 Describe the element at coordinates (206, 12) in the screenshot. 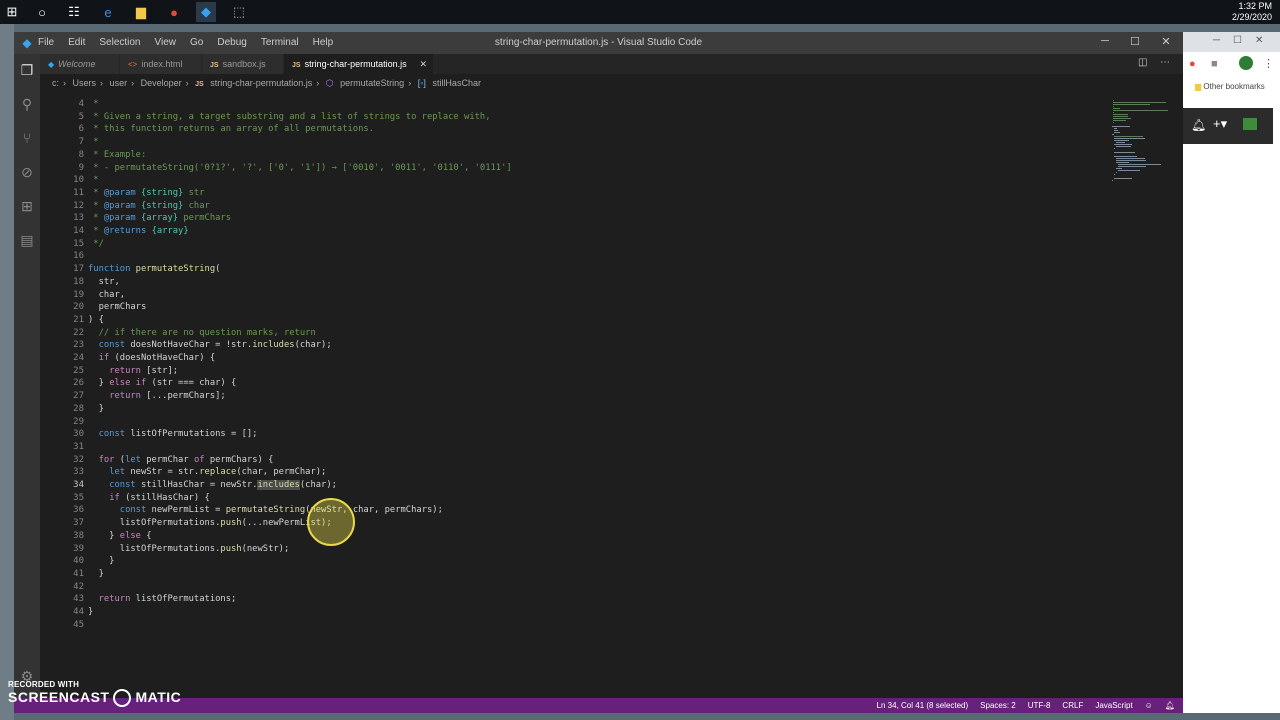

I see `vscode-taskbar-icon: ◆` at that location.